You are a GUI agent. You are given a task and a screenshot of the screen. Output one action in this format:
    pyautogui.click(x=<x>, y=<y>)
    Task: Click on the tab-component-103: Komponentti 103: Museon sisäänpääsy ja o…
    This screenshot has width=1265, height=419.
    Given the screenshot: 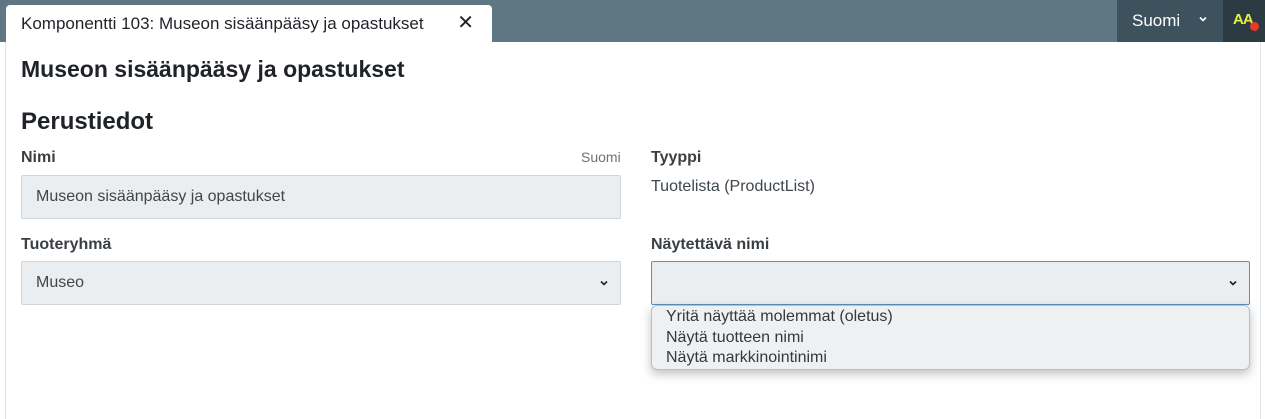 What is the action you would take?
    pyautogui.click(x=249, y=23)
    